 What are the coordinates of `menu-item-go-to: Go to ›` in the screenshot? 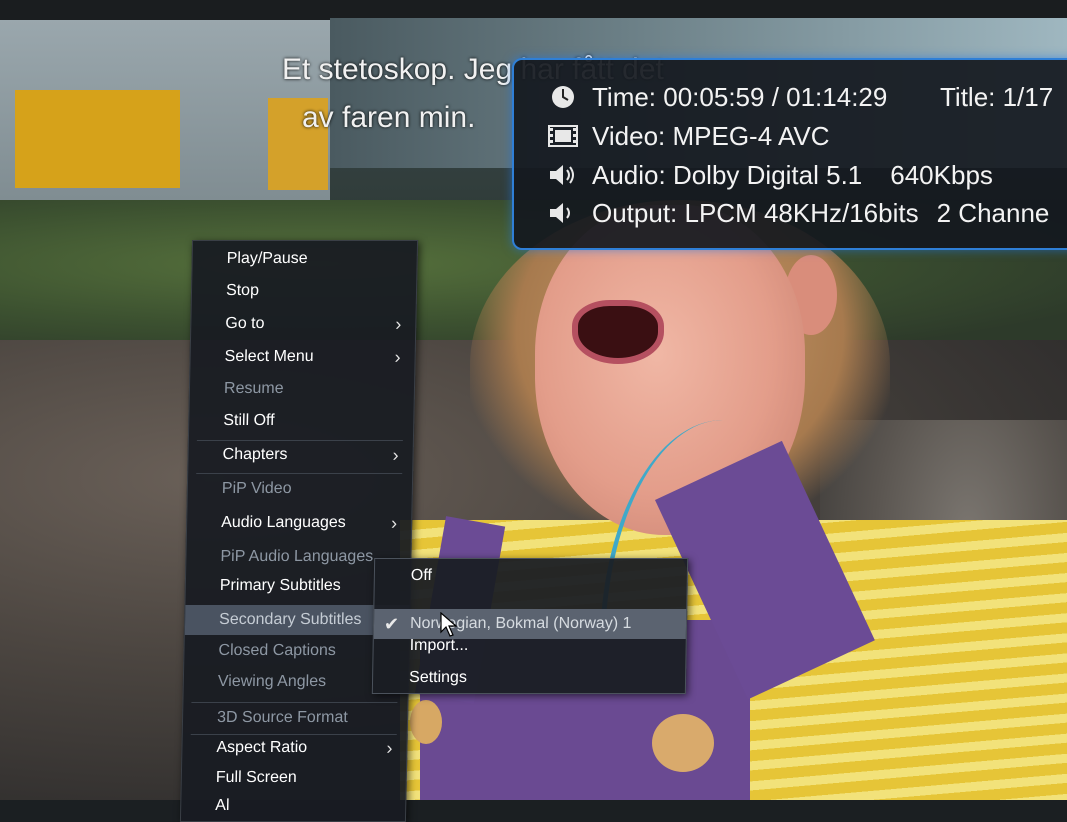 It's located at (303, 324).